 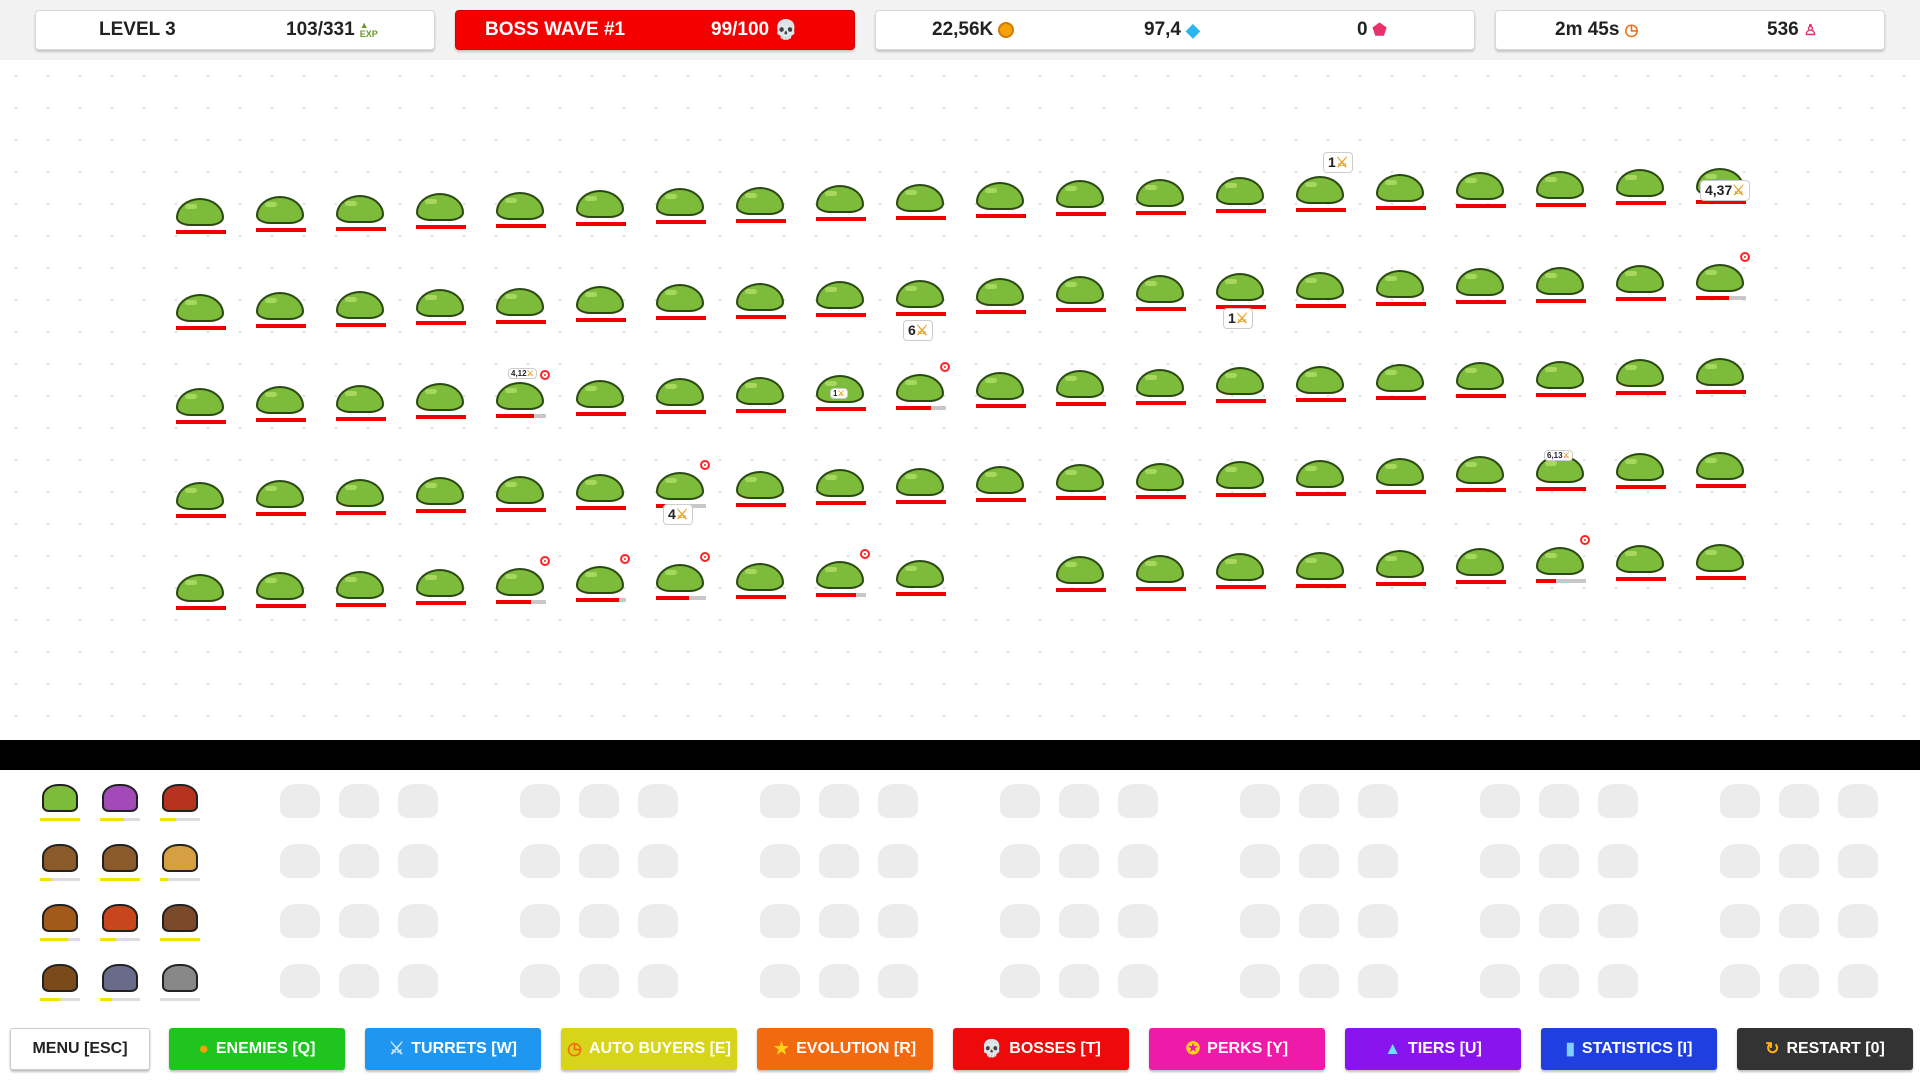 What do you see at coordinates (120, 982) in the screenshot?
I see `roster-rhino` at bounding box center [120, 982].